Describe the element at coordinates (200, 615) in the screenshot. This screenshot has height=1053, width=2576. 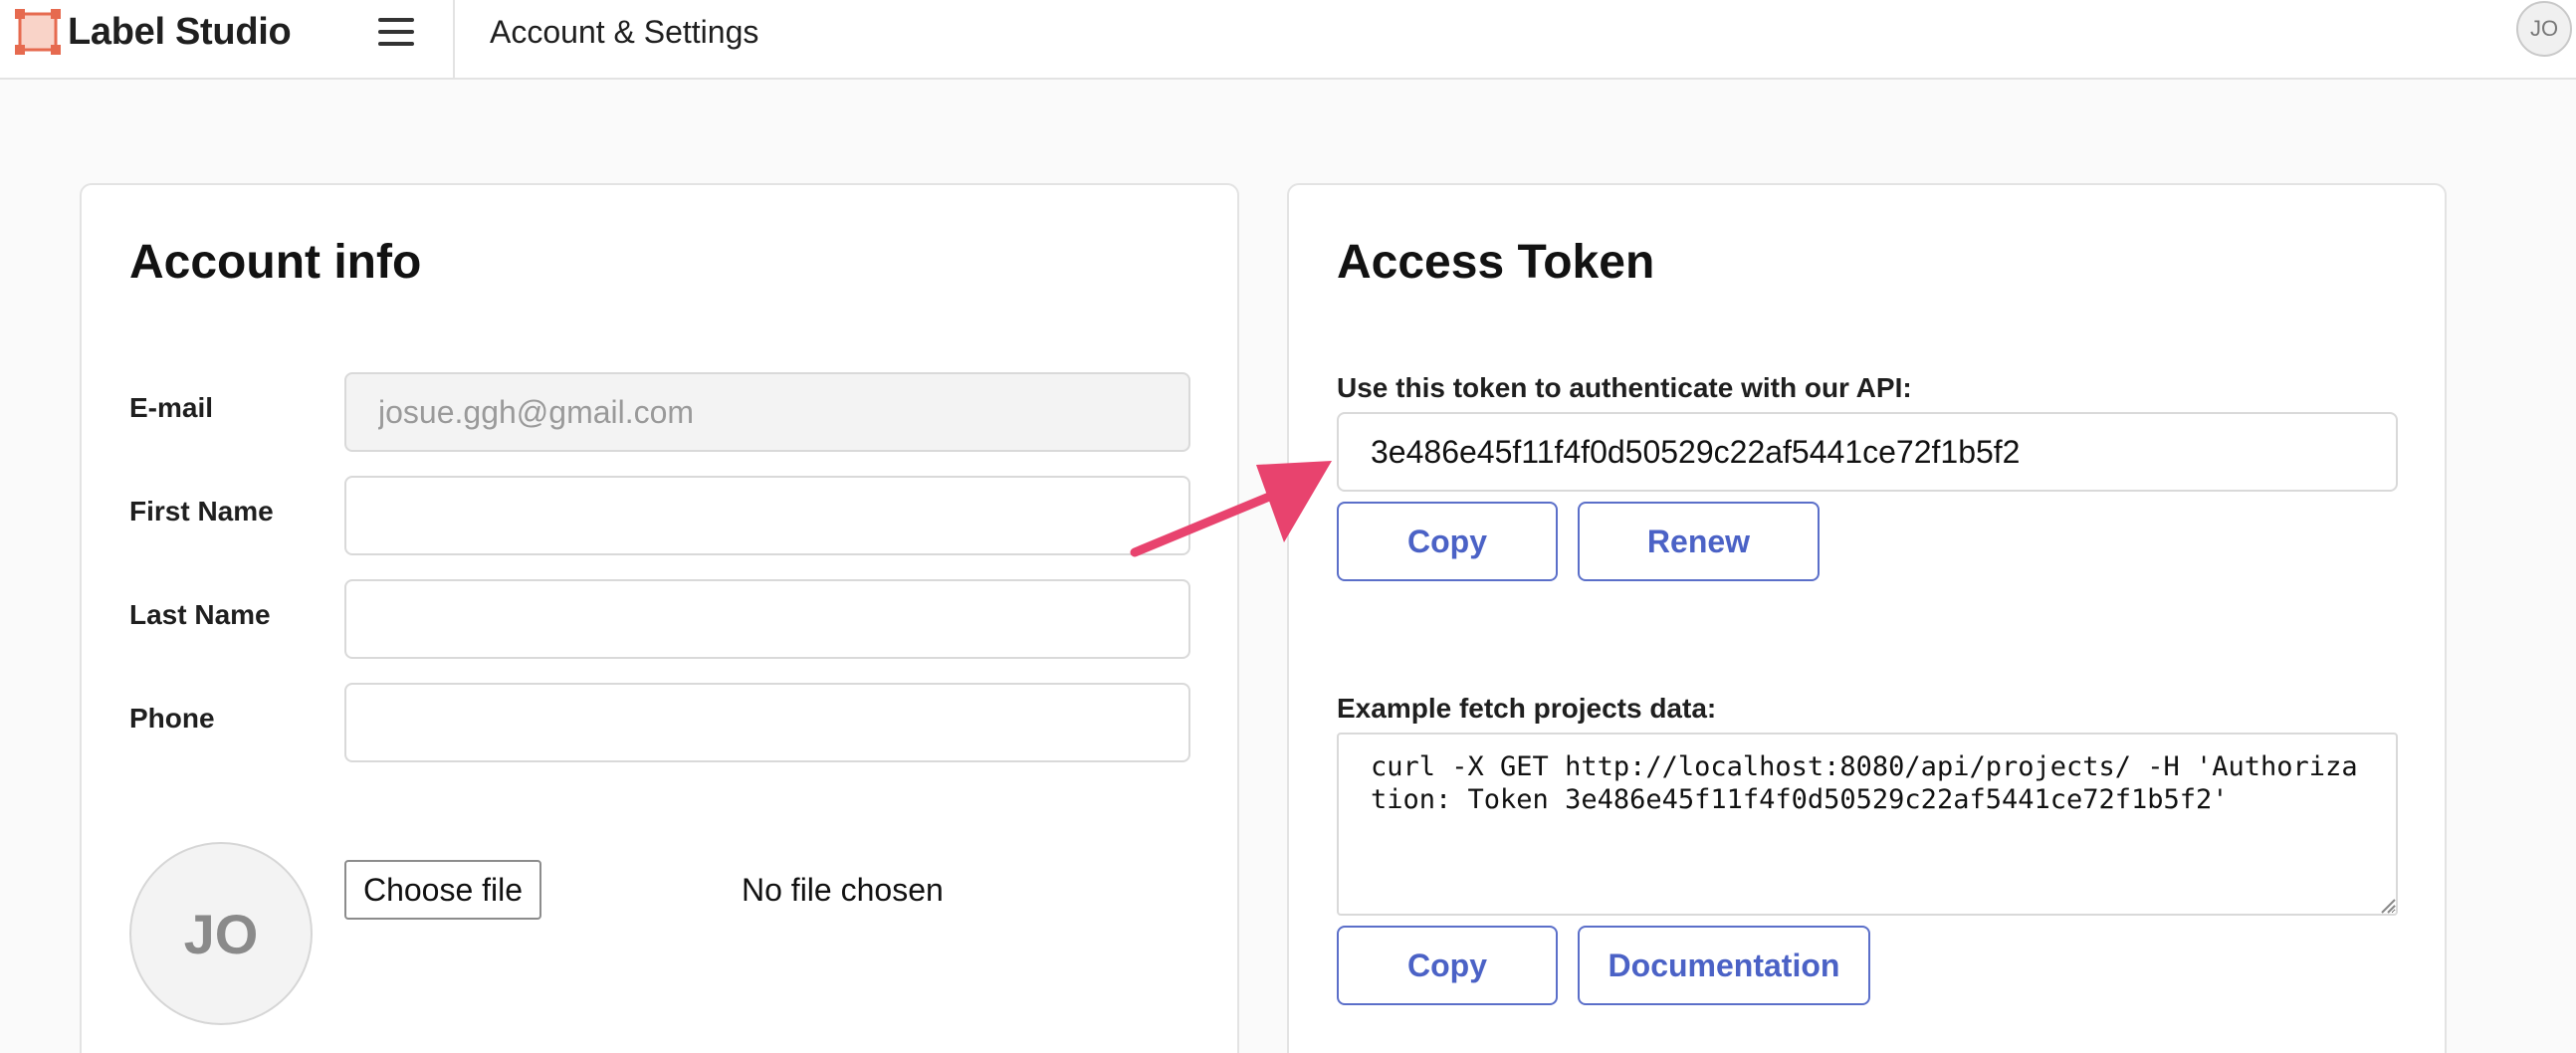
I see `last-name-label: Last Name` at that location.